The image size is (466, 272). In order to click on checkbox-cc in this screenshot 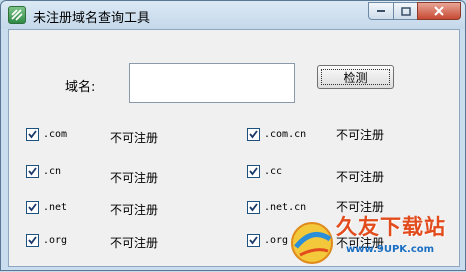, I will do `click(253, 171)`.